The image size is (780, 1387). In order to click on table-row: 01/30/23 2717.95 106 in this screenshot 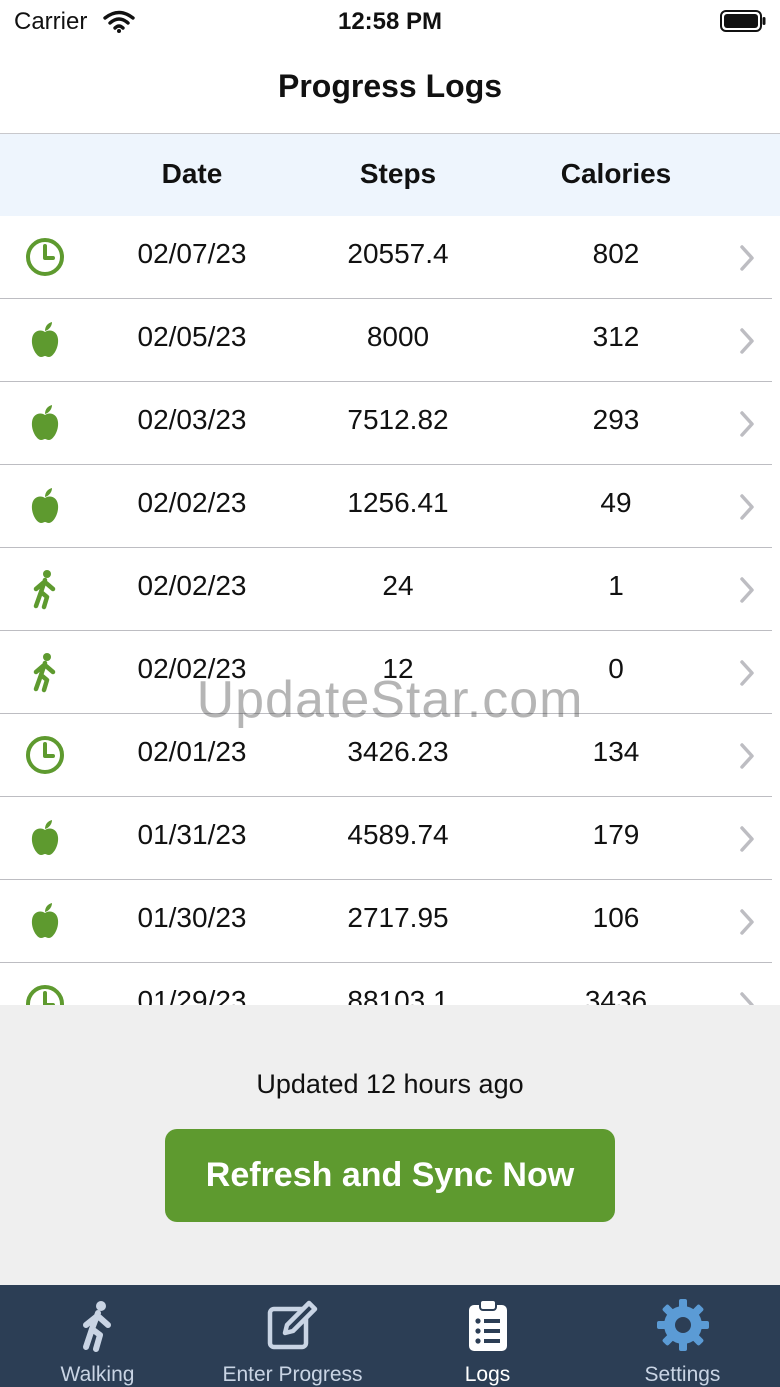, I will do `click(390, 921)`.